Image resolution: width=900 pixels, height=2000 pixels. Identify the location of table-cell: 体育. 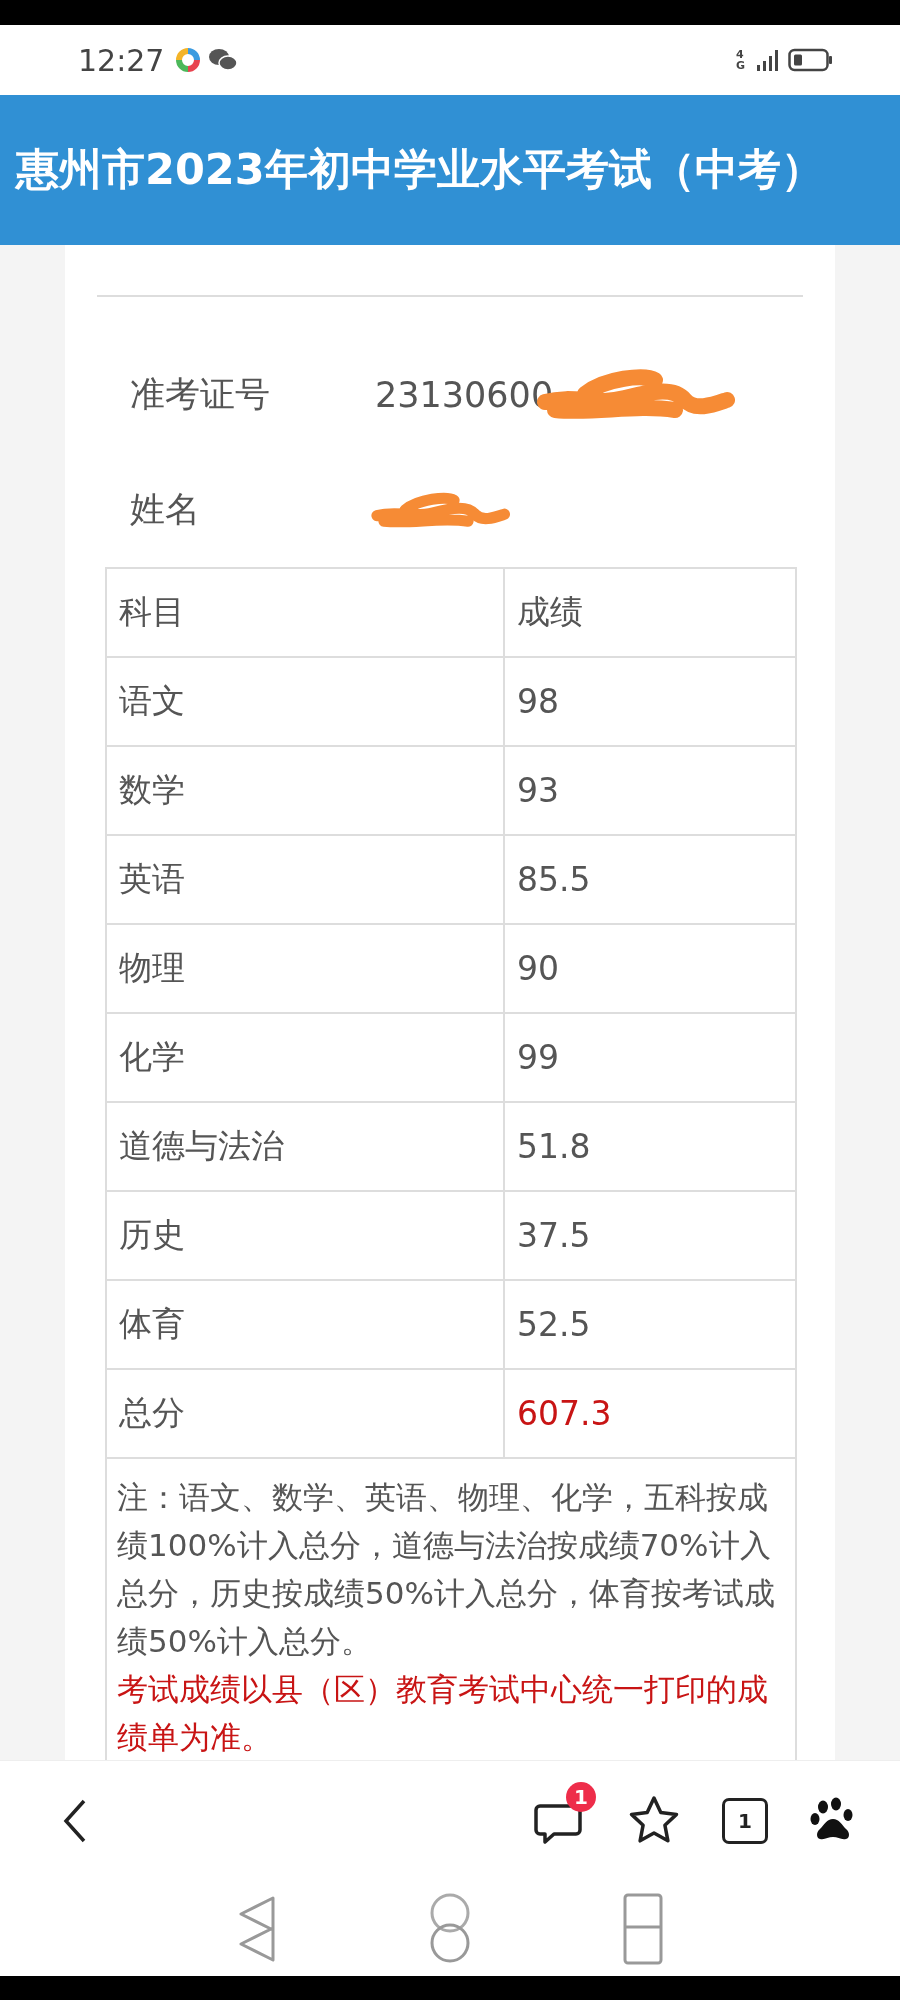
(305, 1324).